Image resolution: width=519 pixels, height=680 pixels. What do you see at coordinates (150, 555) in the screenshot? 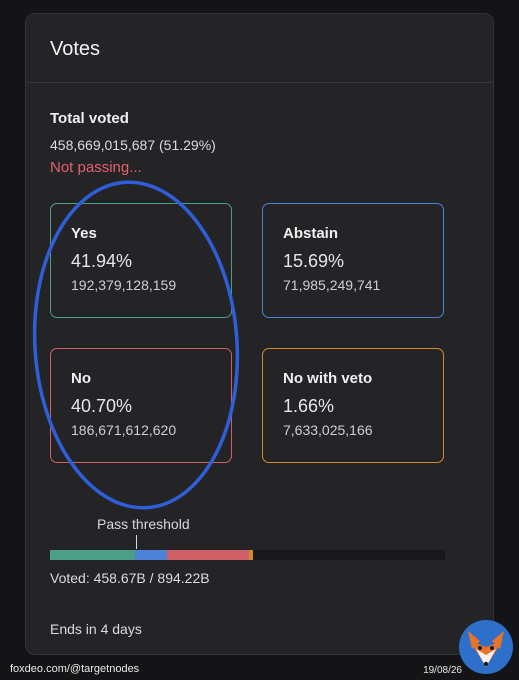
I see `progress-segment-abstain` at bounding box center [150, 555].